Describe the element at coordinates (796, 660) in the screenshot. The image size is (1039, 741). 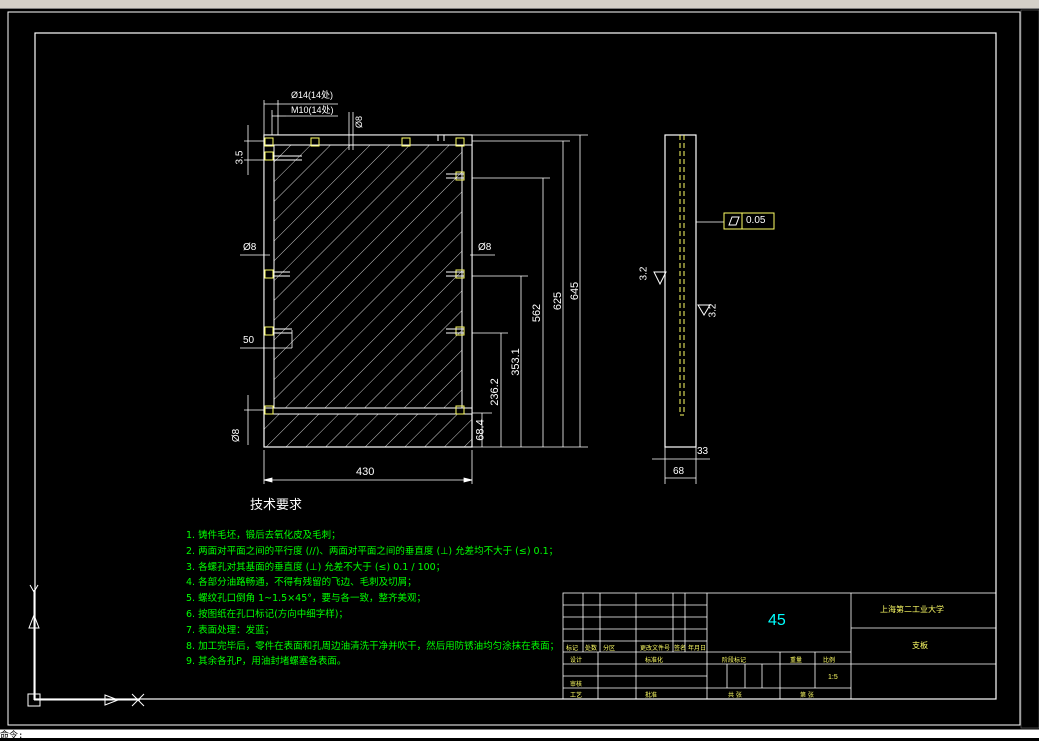
I see `tb-label-weight: 重量` at that location.